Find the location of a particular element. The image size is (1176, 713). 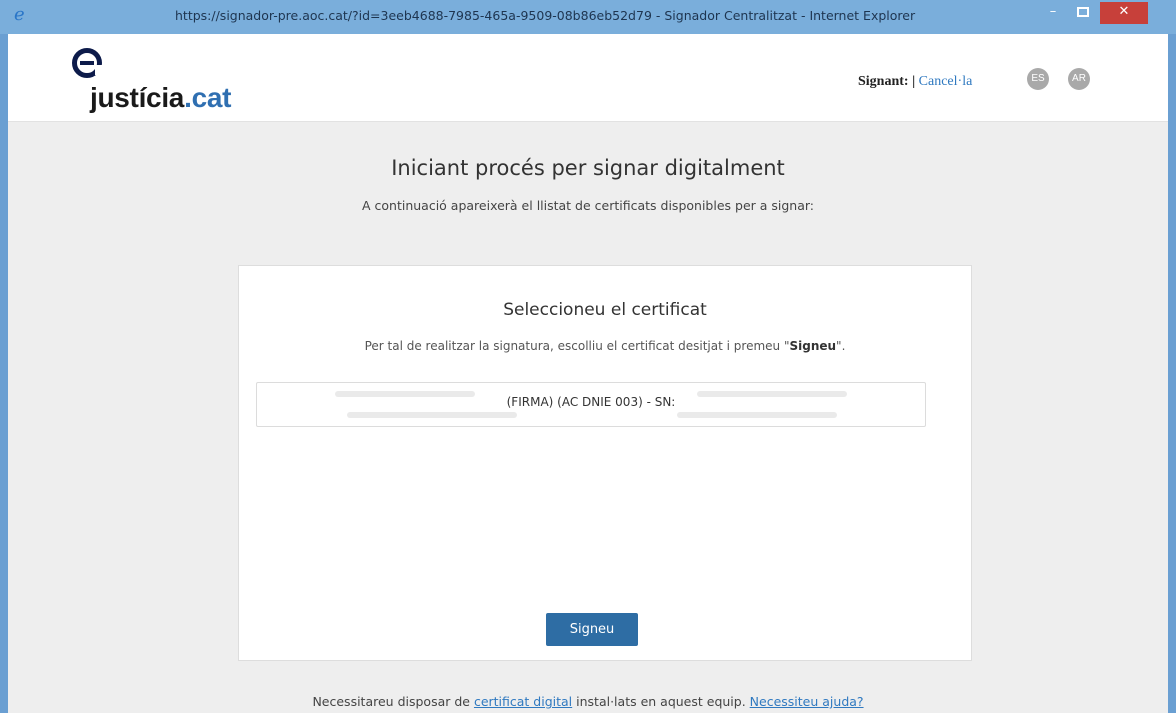

maximize-button is located at coordinates (1083, 13).